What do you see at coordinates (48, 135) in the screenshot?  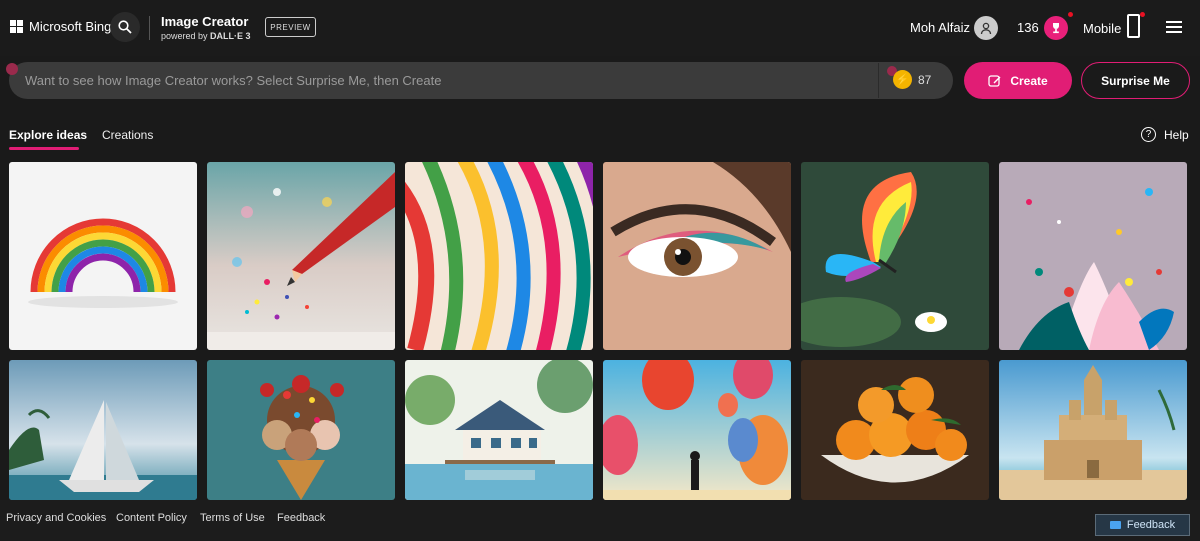 I see `tab-explore-ideas: Explore ideas` at bounding box center [48, 135].